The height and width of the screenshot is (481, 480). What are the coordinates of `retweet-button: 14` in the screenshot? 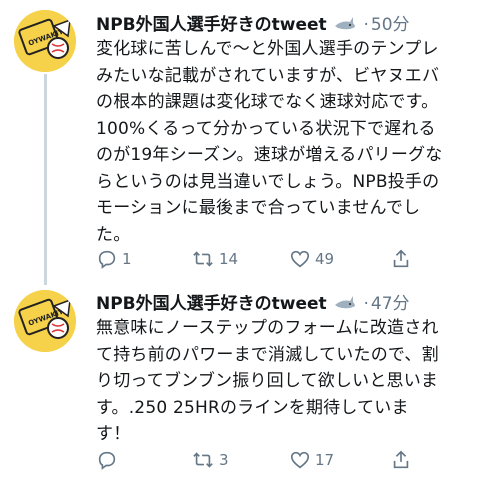 It's located at (214, 259).